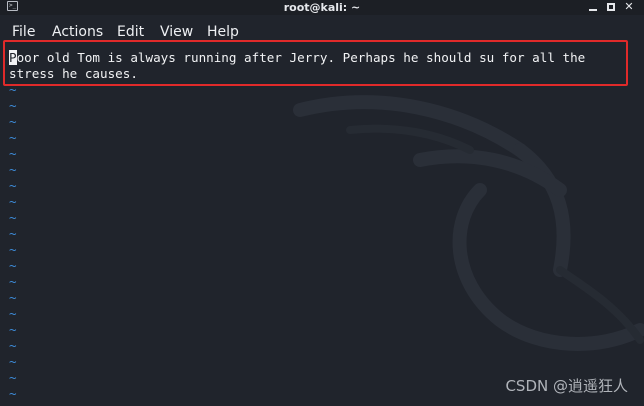  What do you see at coordinates (223, 32) in the screenshot?
I see `menu-help: Help` at bounding box center [223, 32].